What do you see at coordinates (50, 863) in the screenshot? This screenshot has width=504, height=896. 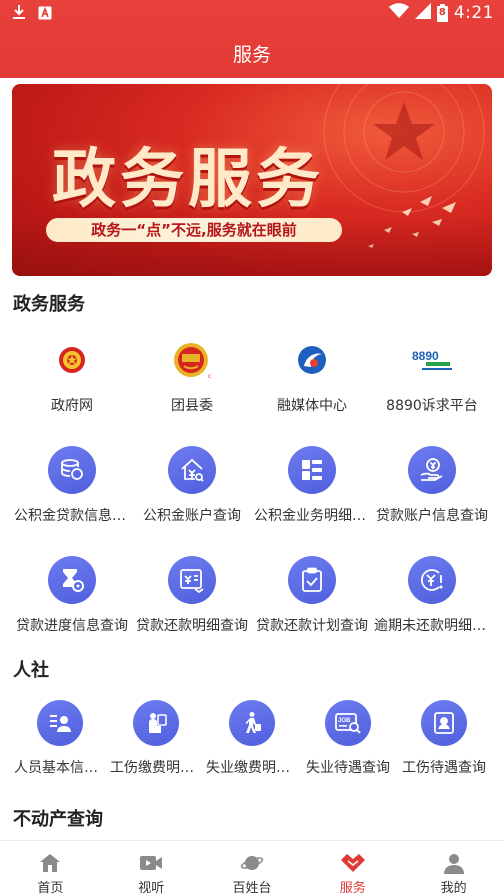 I see `home-icon` at bounding box center [50, 863].